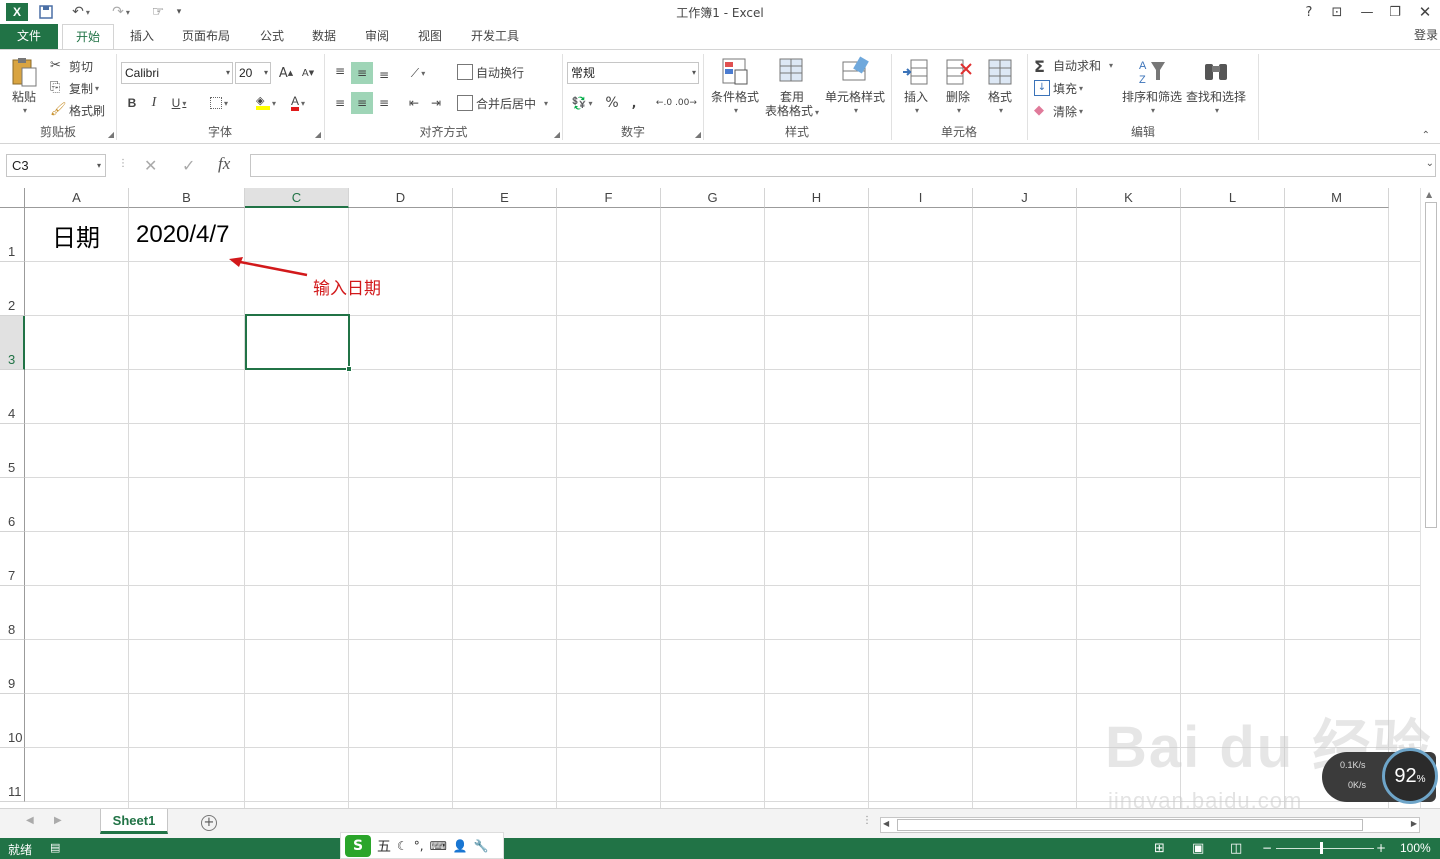  I want to click on tab-developer: 开发工具, so click(495, 36).